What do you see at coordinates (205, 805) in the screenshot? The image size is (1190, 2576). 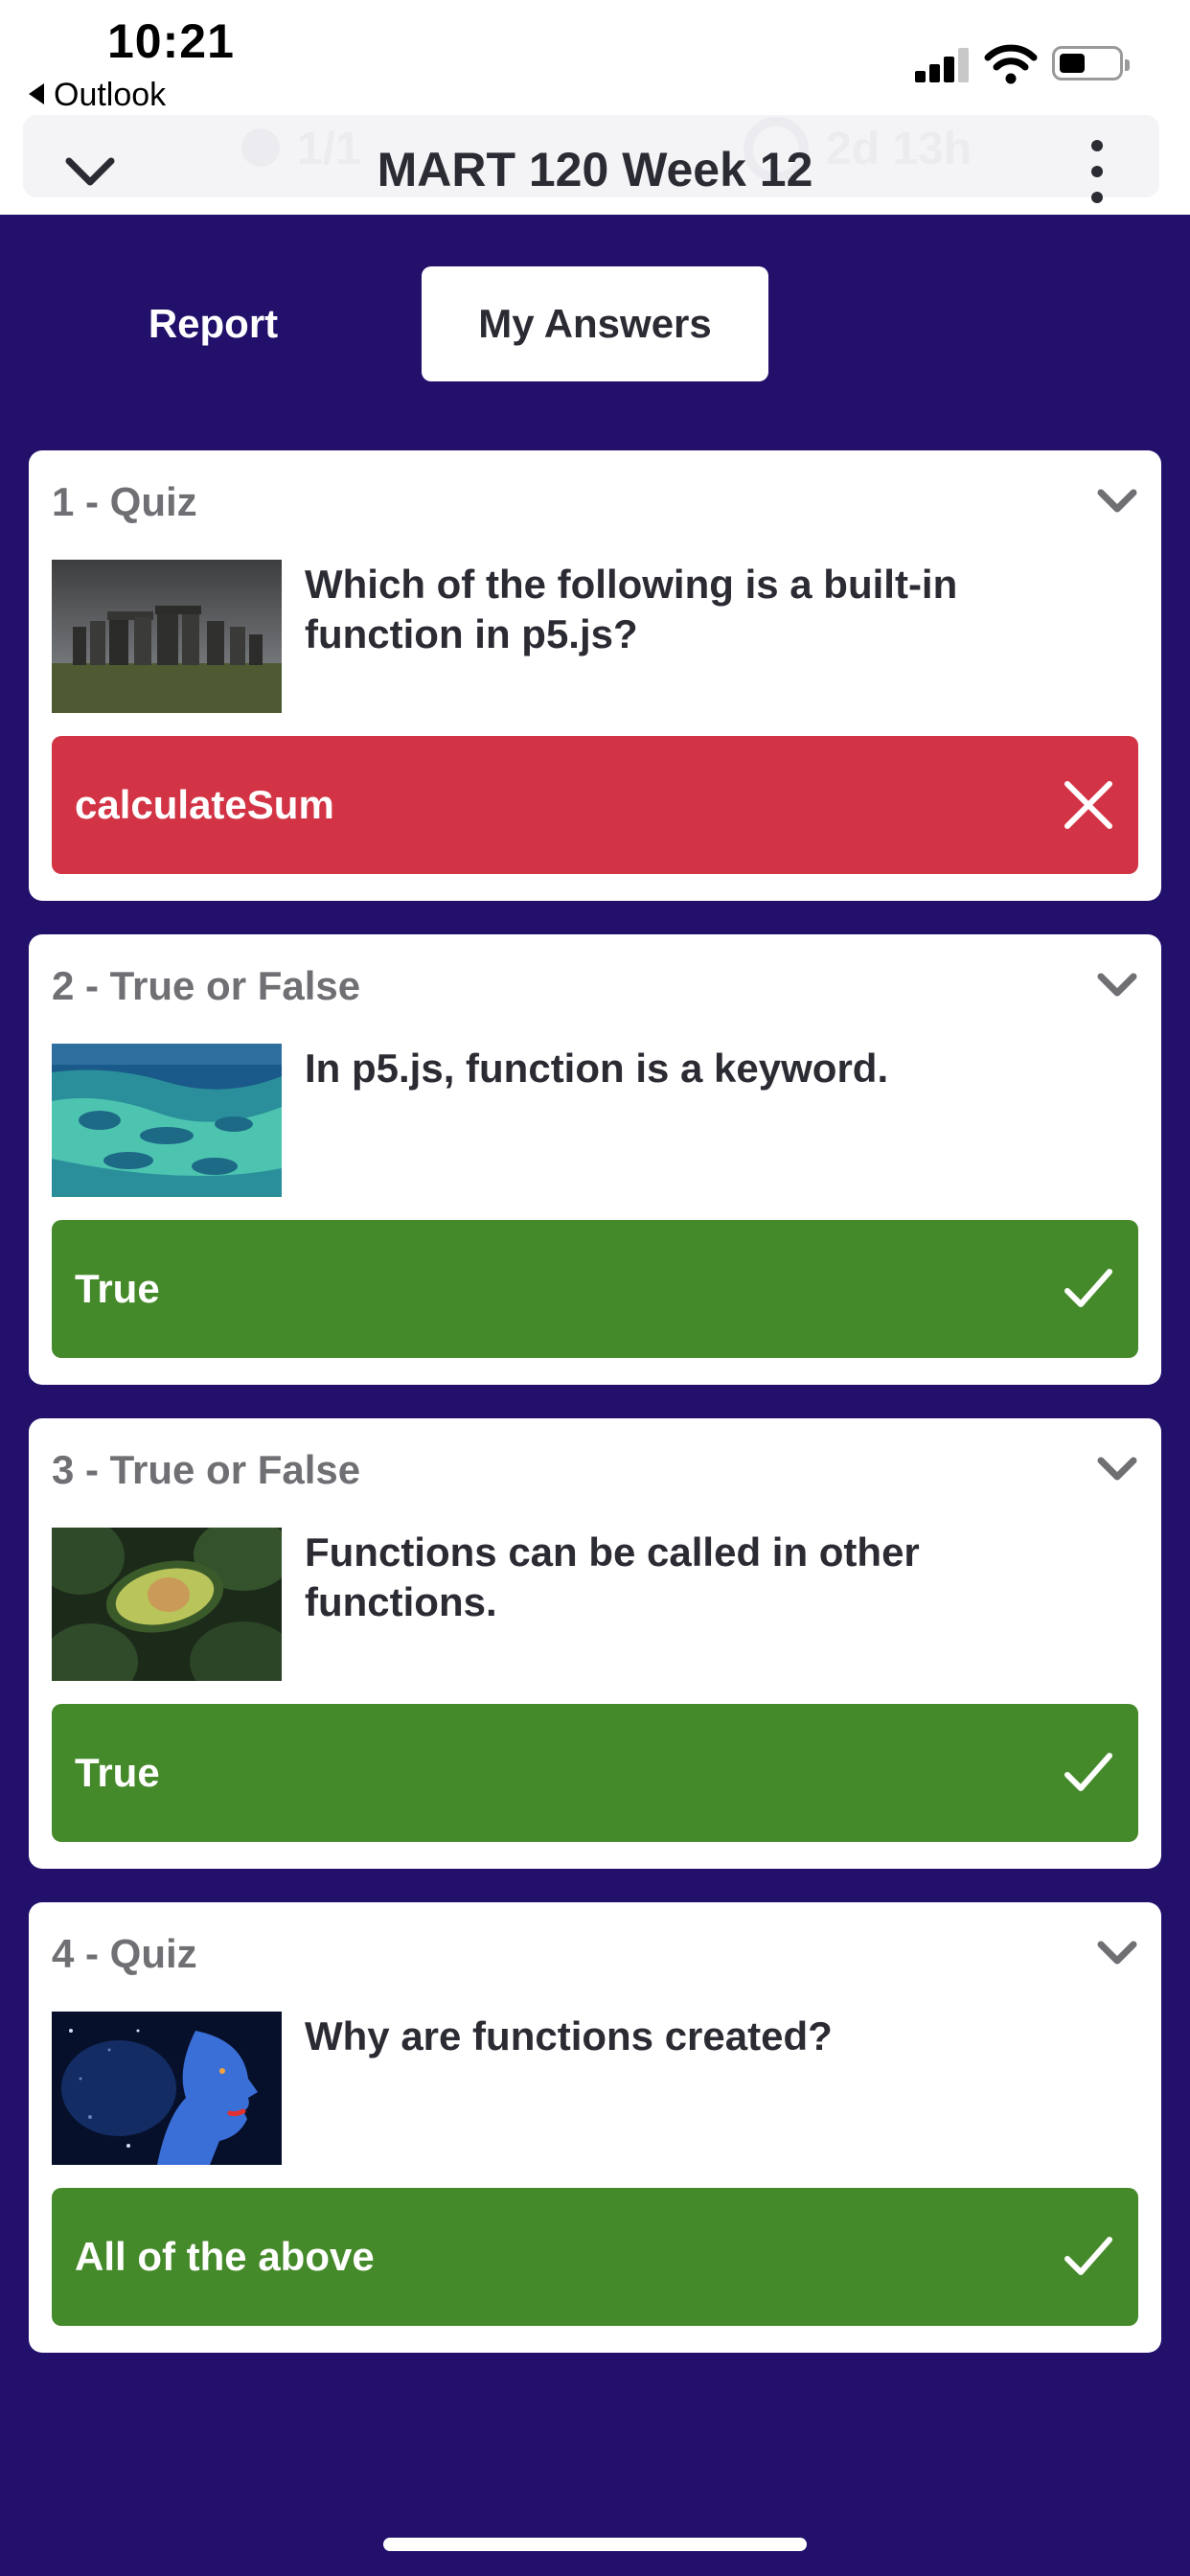 I see `answer-label: calculateSum` at bounding box center [205, 805].